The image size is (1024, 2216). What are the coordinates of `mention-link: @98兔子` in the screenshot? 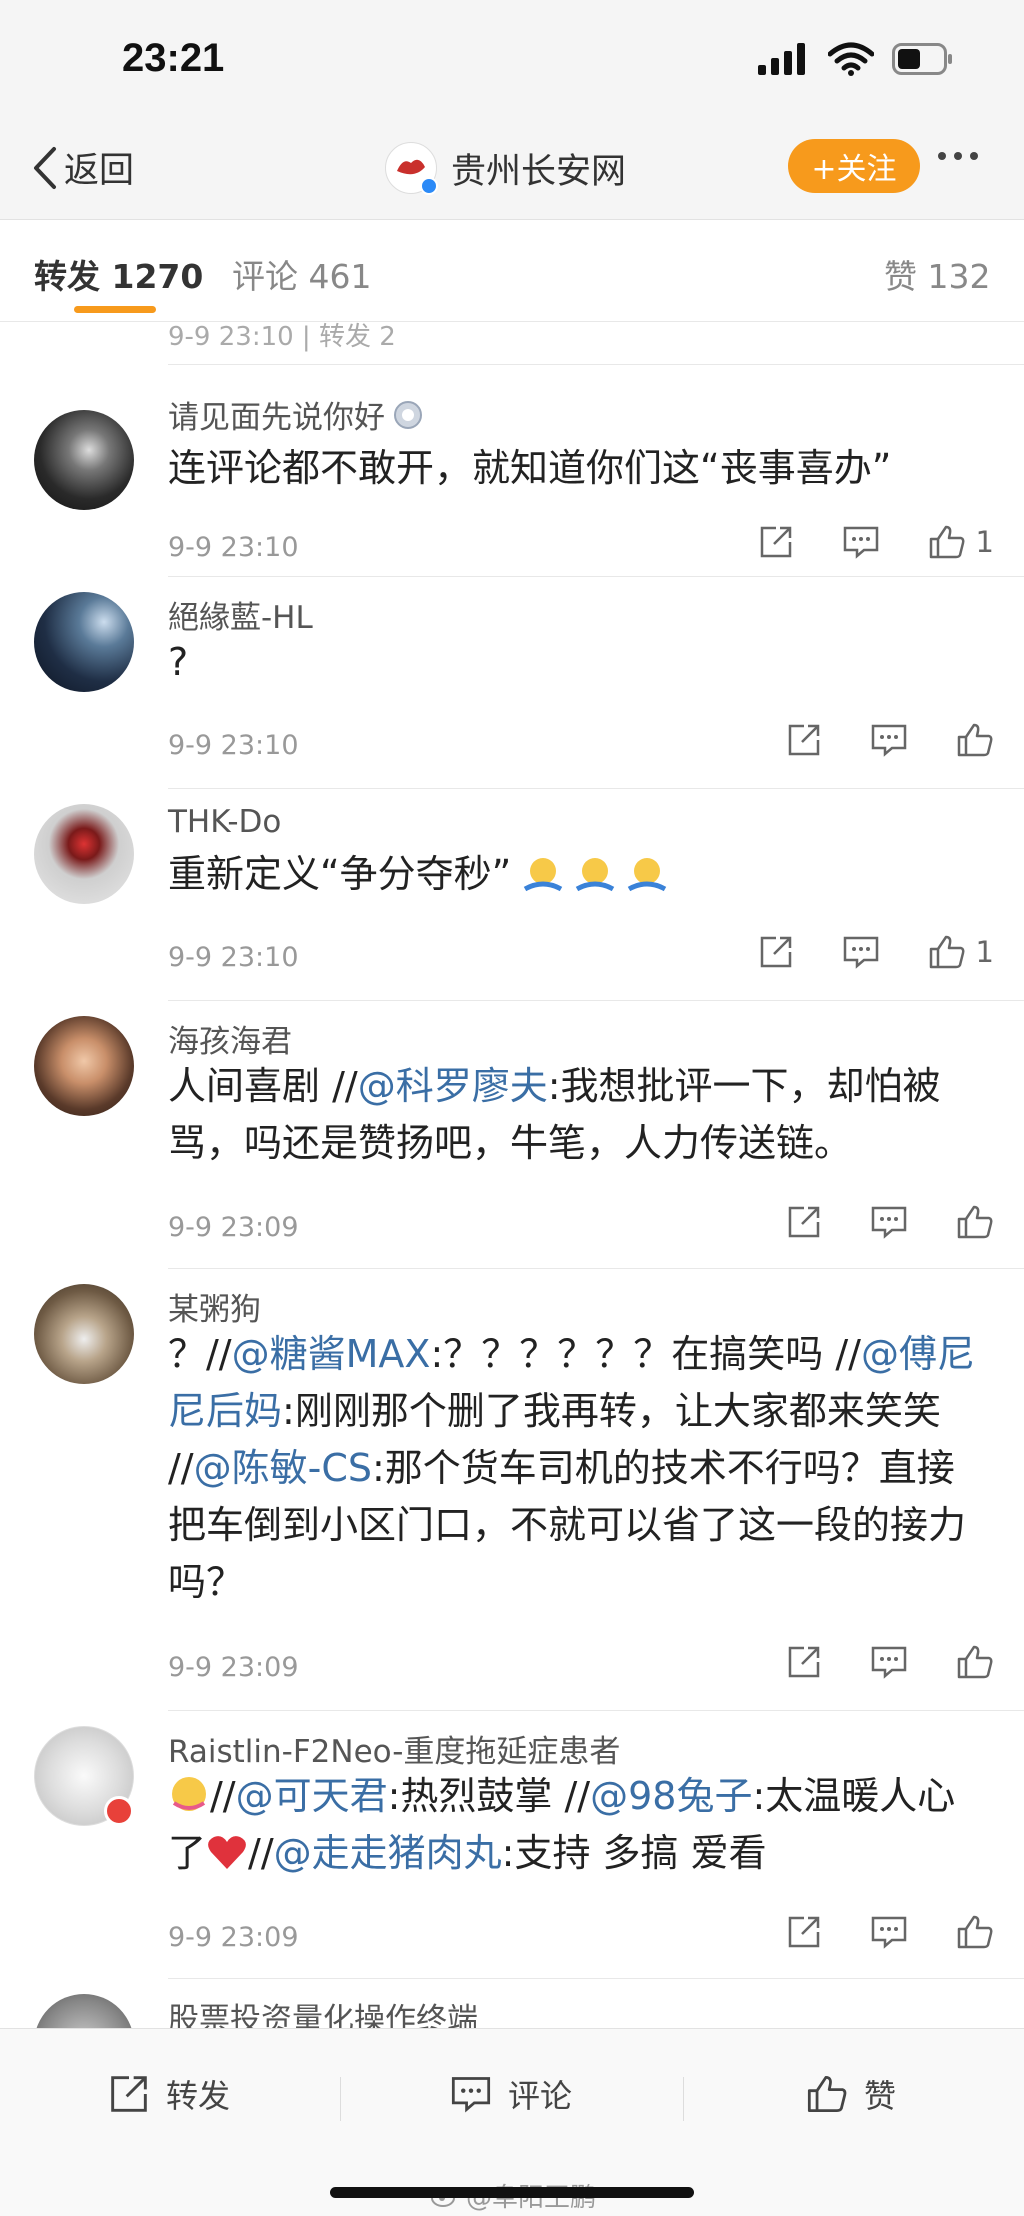 It's located at (671, 1796).